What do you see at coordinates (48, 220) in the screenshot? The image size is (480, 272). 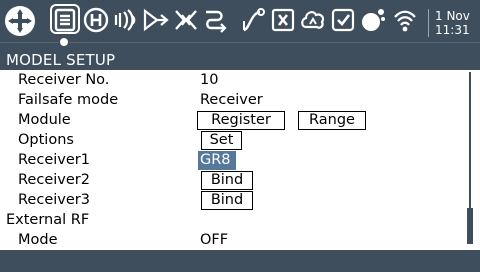 I see `external-rf-heading: External RF` at bounding box center [48, 220].